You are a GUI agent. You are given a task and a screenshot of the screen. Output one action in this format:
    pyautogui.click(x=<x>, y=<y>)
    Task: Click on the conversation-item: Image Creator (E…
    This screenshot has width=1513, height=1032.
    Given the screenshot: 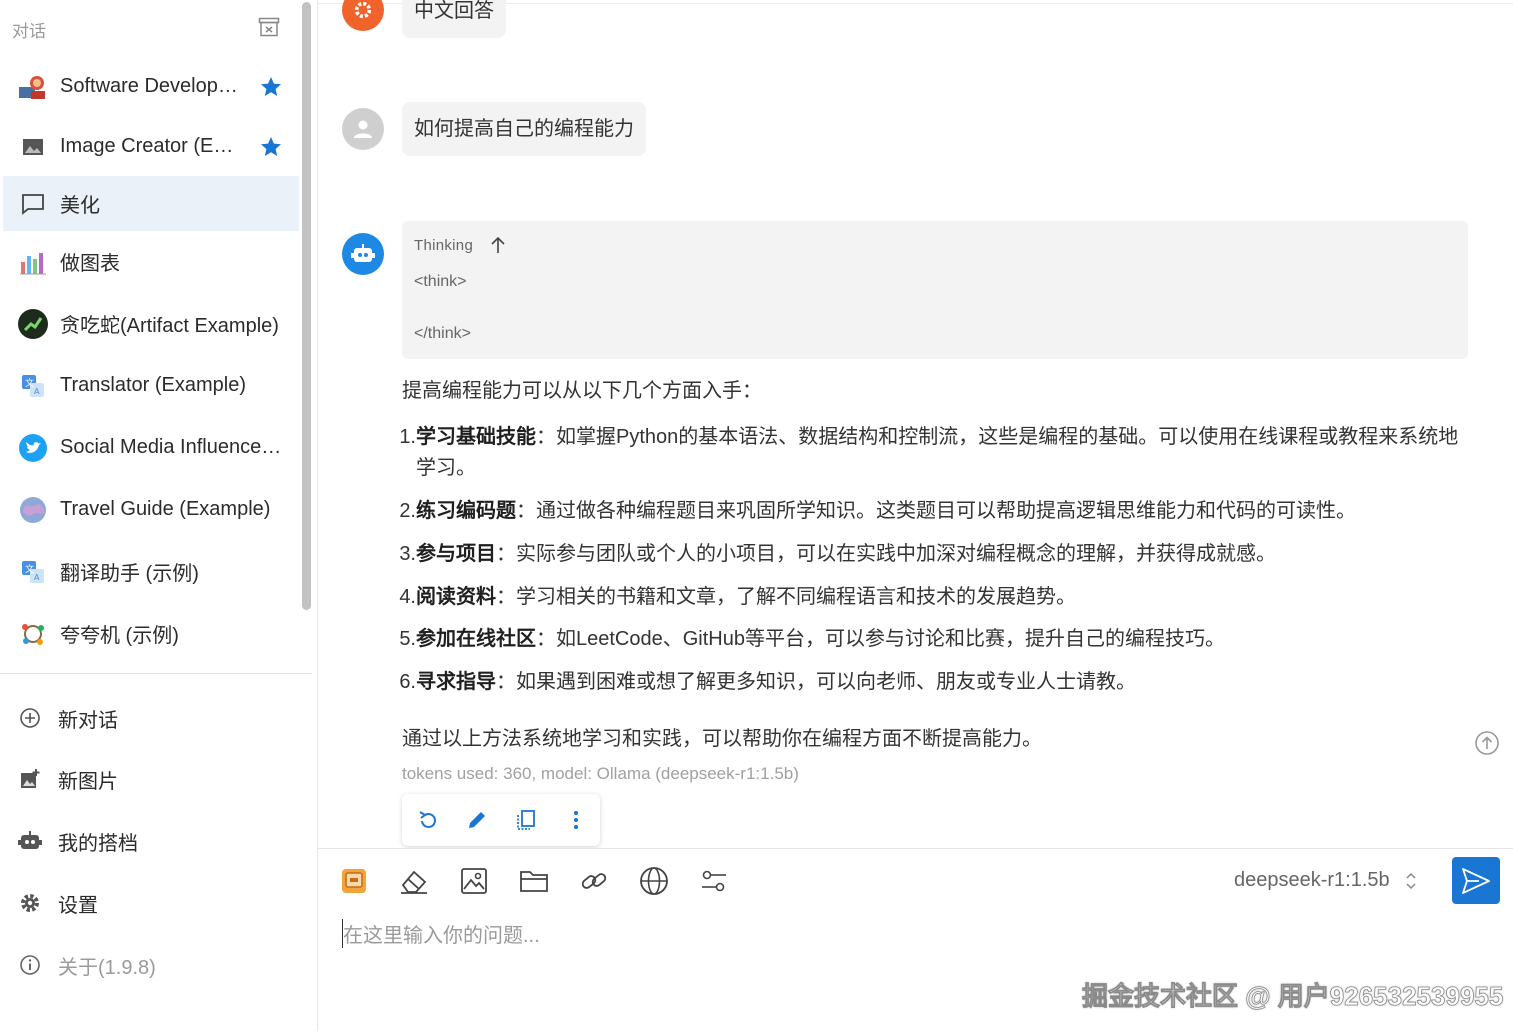 What is the action you would take?
    pyautogui.click(x=151, y=146)
    